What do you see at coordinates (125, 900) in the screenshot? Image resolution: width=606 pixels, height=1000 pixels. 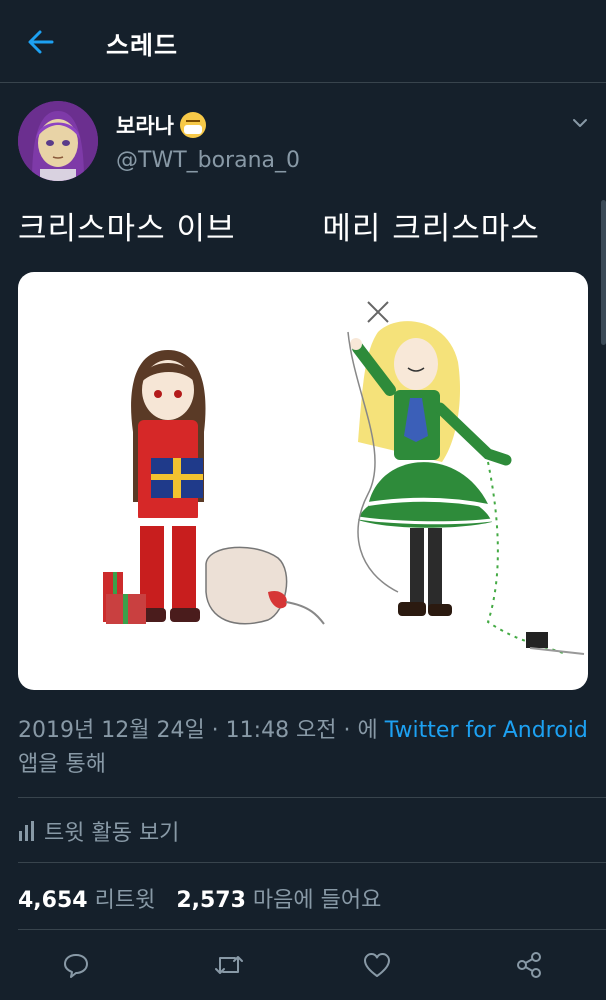 I see `retweets-label: 리트윗` at bounding box center [125, 900].